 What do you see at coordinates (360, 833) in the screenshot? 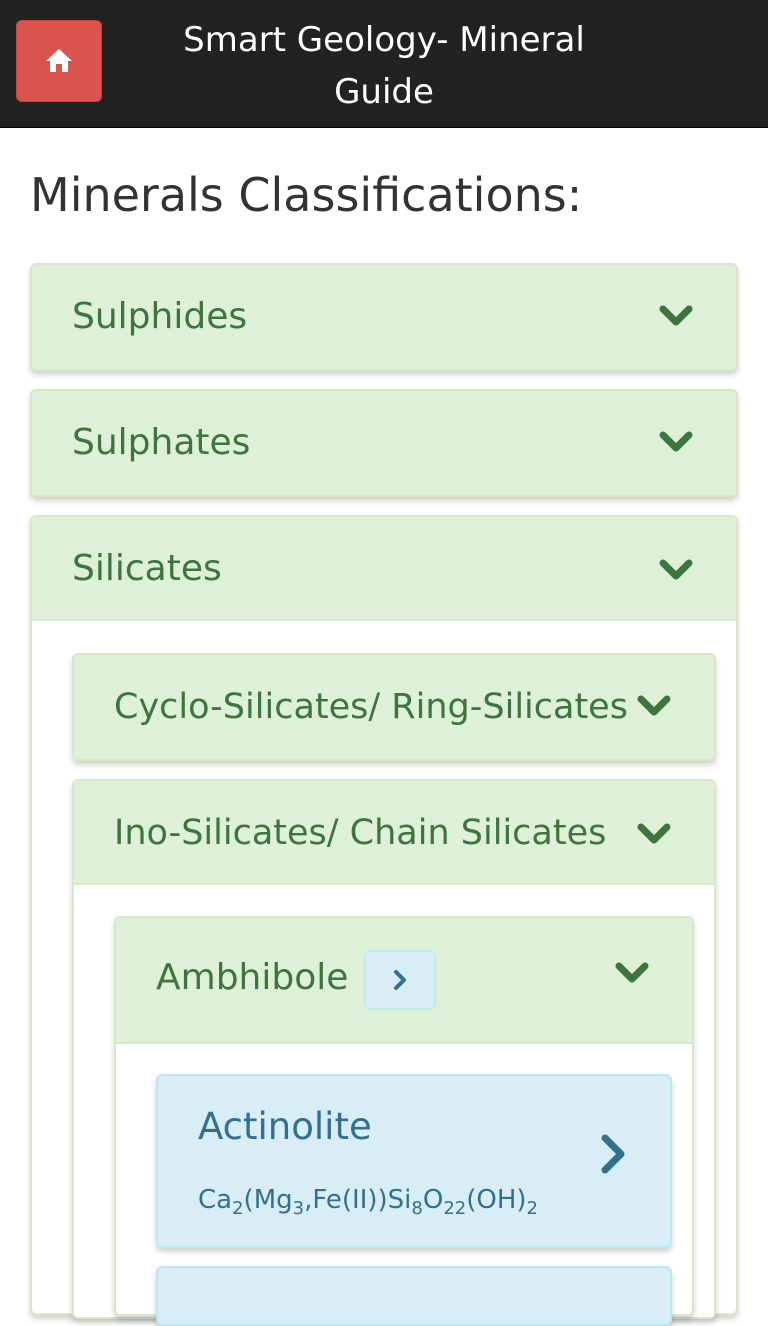
I see `panel-label-ino-silicates: Ino-Silicates/ Chain Silicates` at bounding box center [360, 833].